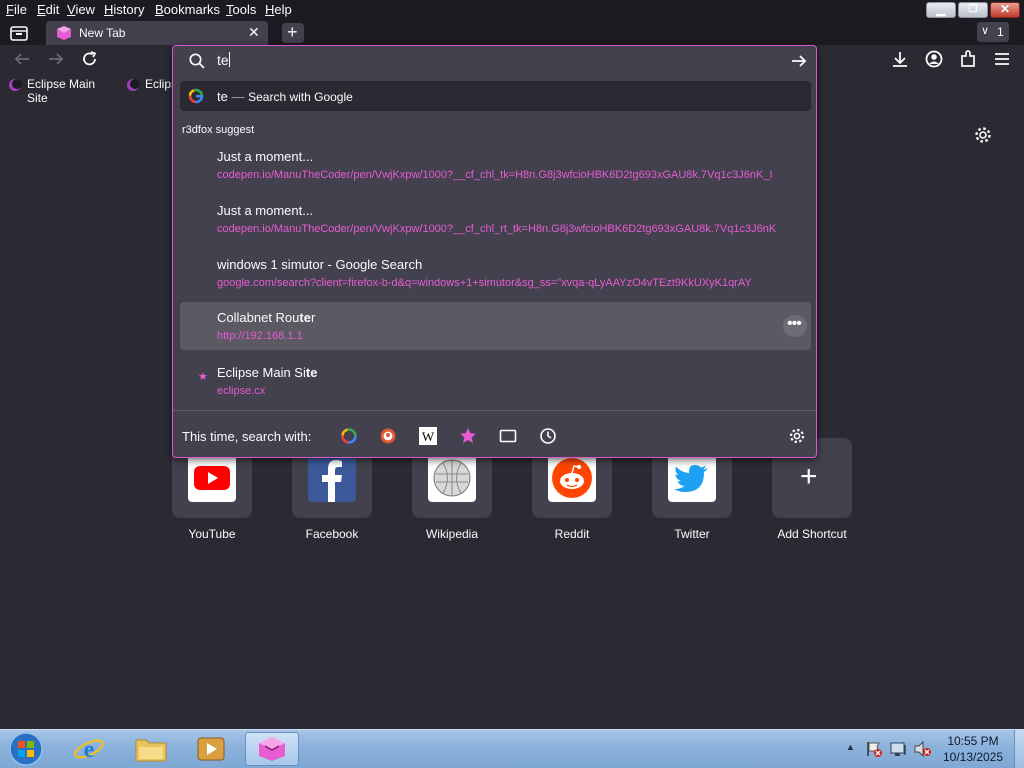  Describe the element at coordinates (1000, 32) in the screenshot. I see `tab-count: 1` at that location.